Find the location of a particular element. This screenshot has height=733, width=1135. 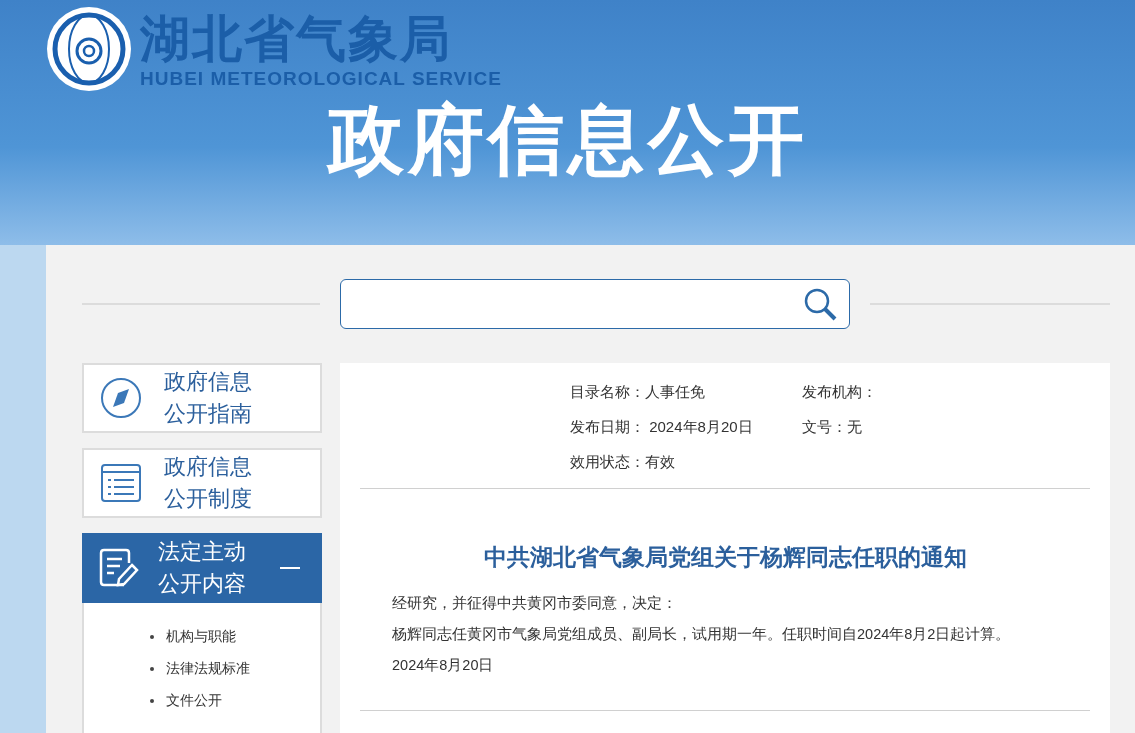

meta-field: 发布机构： is located at coordinates (902, 391).